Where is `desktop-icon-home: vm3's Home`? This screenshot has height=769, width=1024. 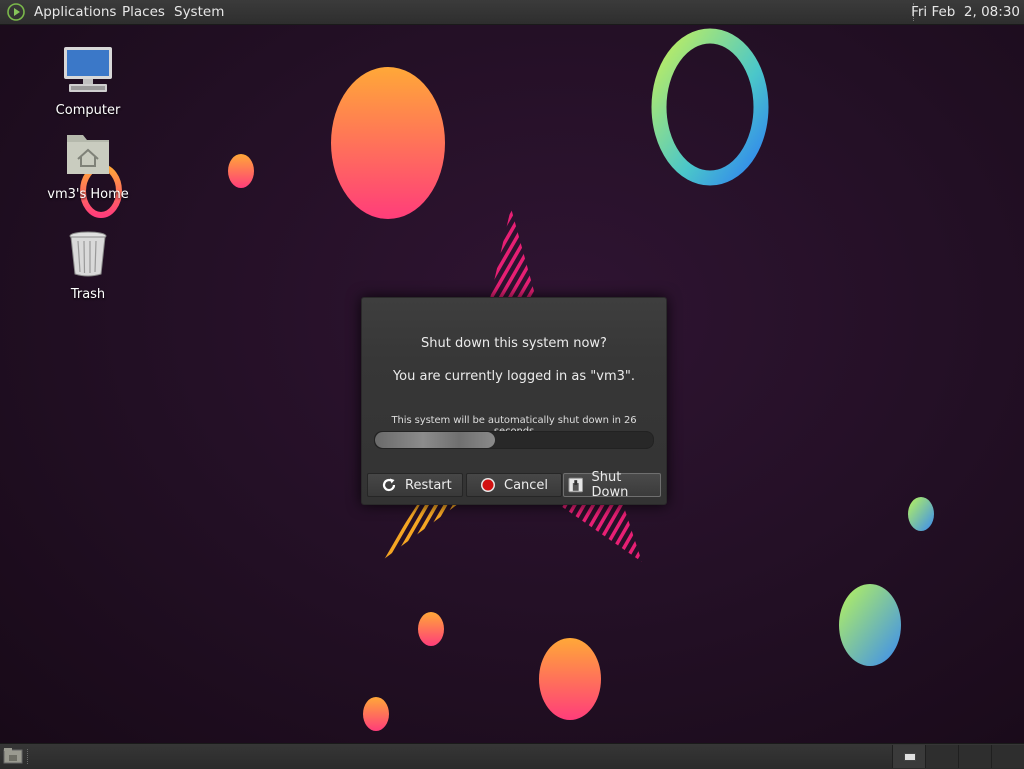
desktop-icon-home: vm3's Home is located at coordinates (88, 165).